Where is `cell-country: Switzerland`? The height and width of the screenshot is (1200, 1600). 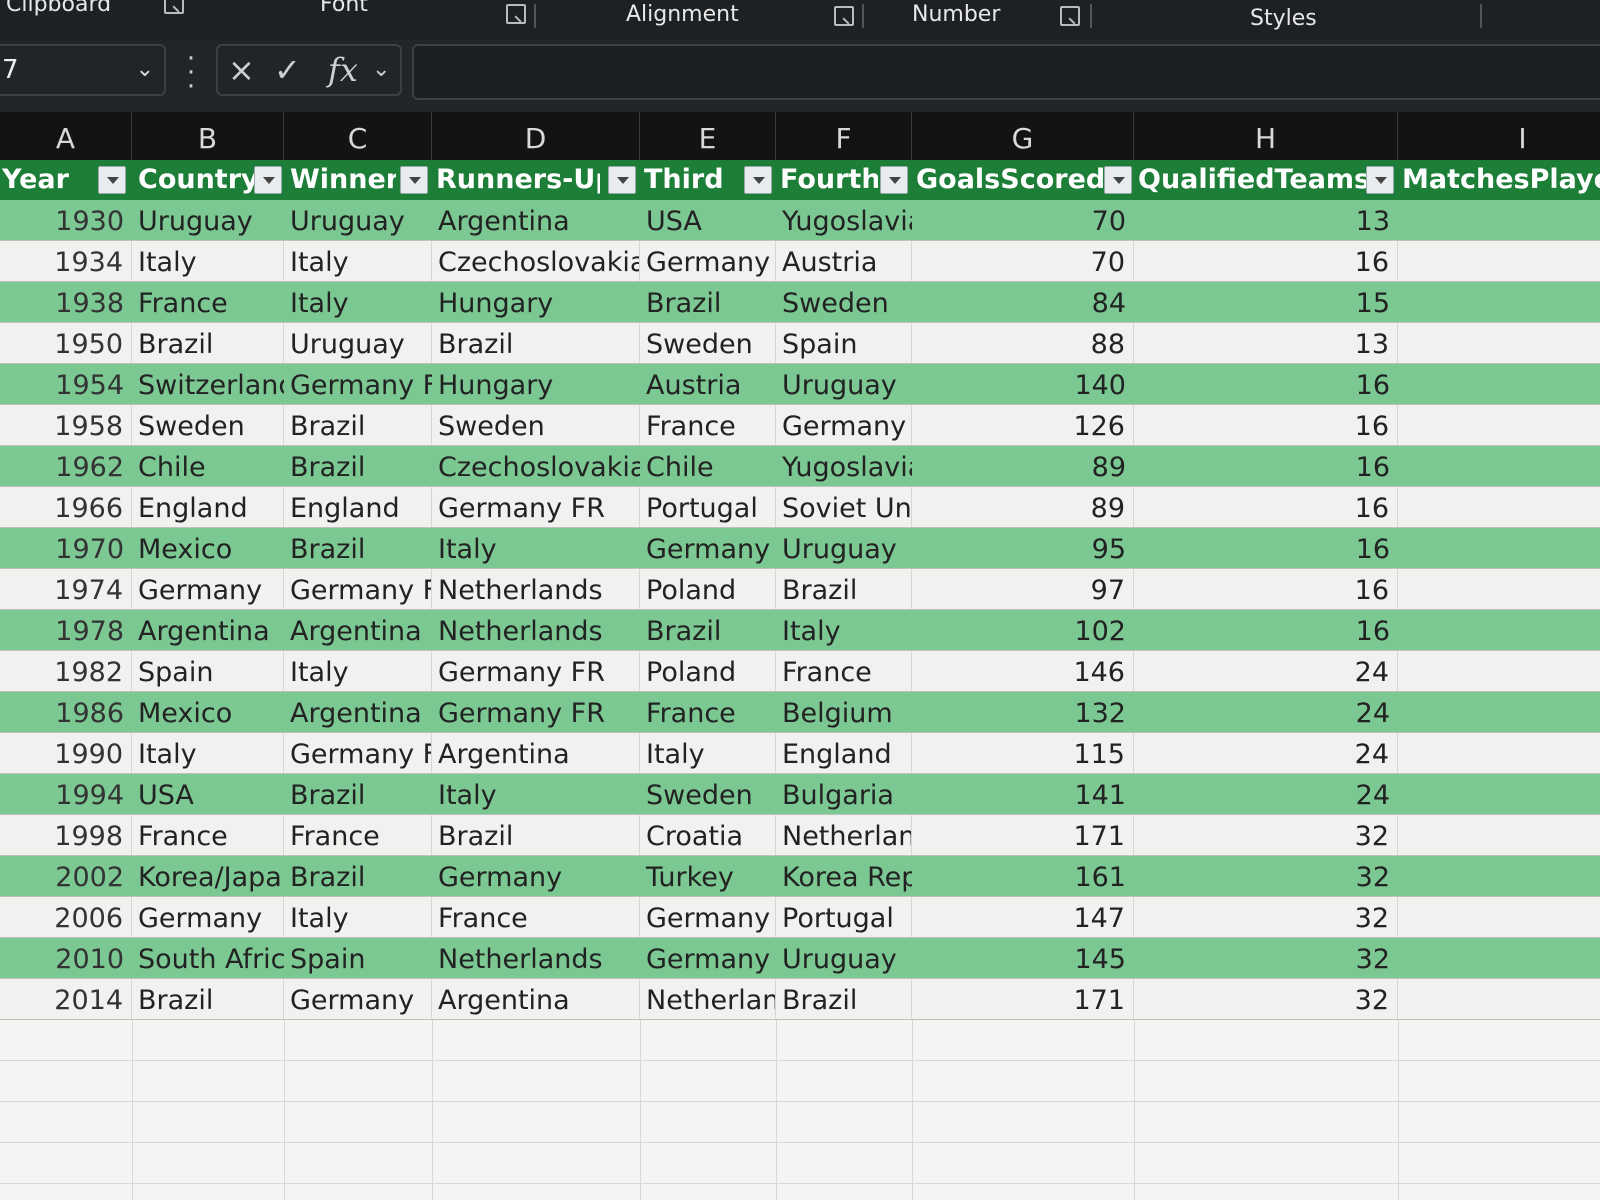 cell-country: Switzerland is located at coordinates (208, 384).